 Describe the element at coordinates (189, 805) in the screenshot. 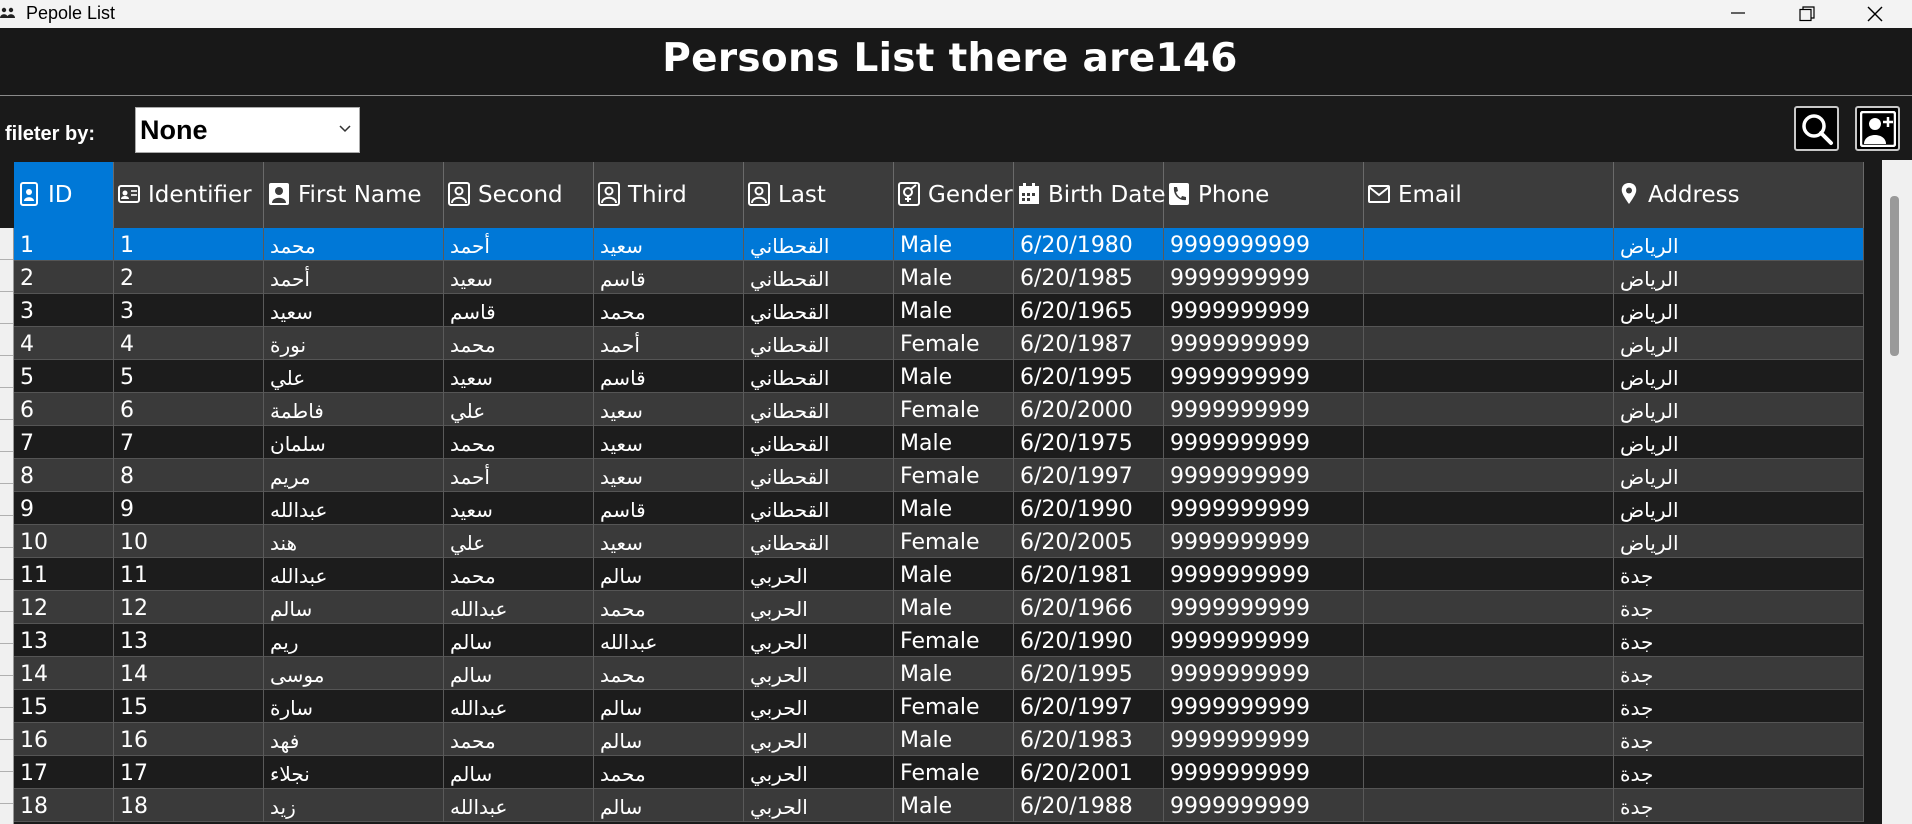

I see `cell-identifier: 18` at that location.